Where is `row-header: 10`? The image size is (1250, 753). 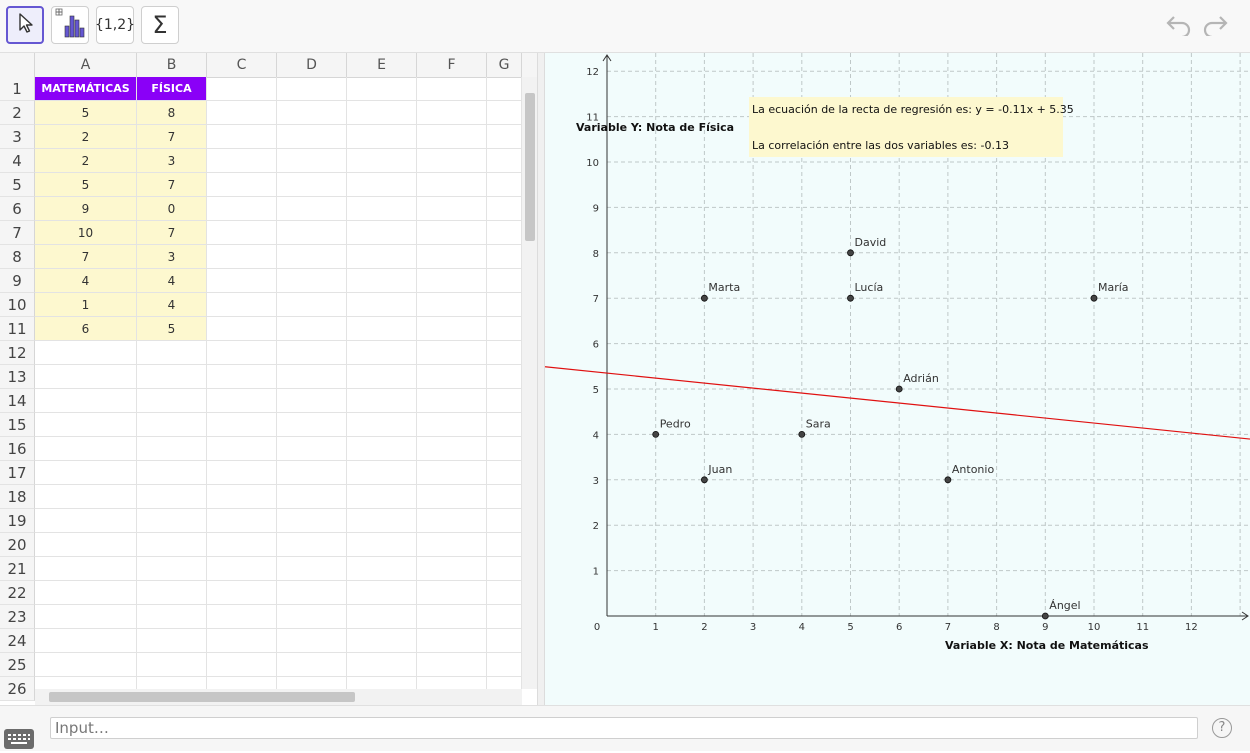
row-header: 10 is located at coordinates (17, 305).